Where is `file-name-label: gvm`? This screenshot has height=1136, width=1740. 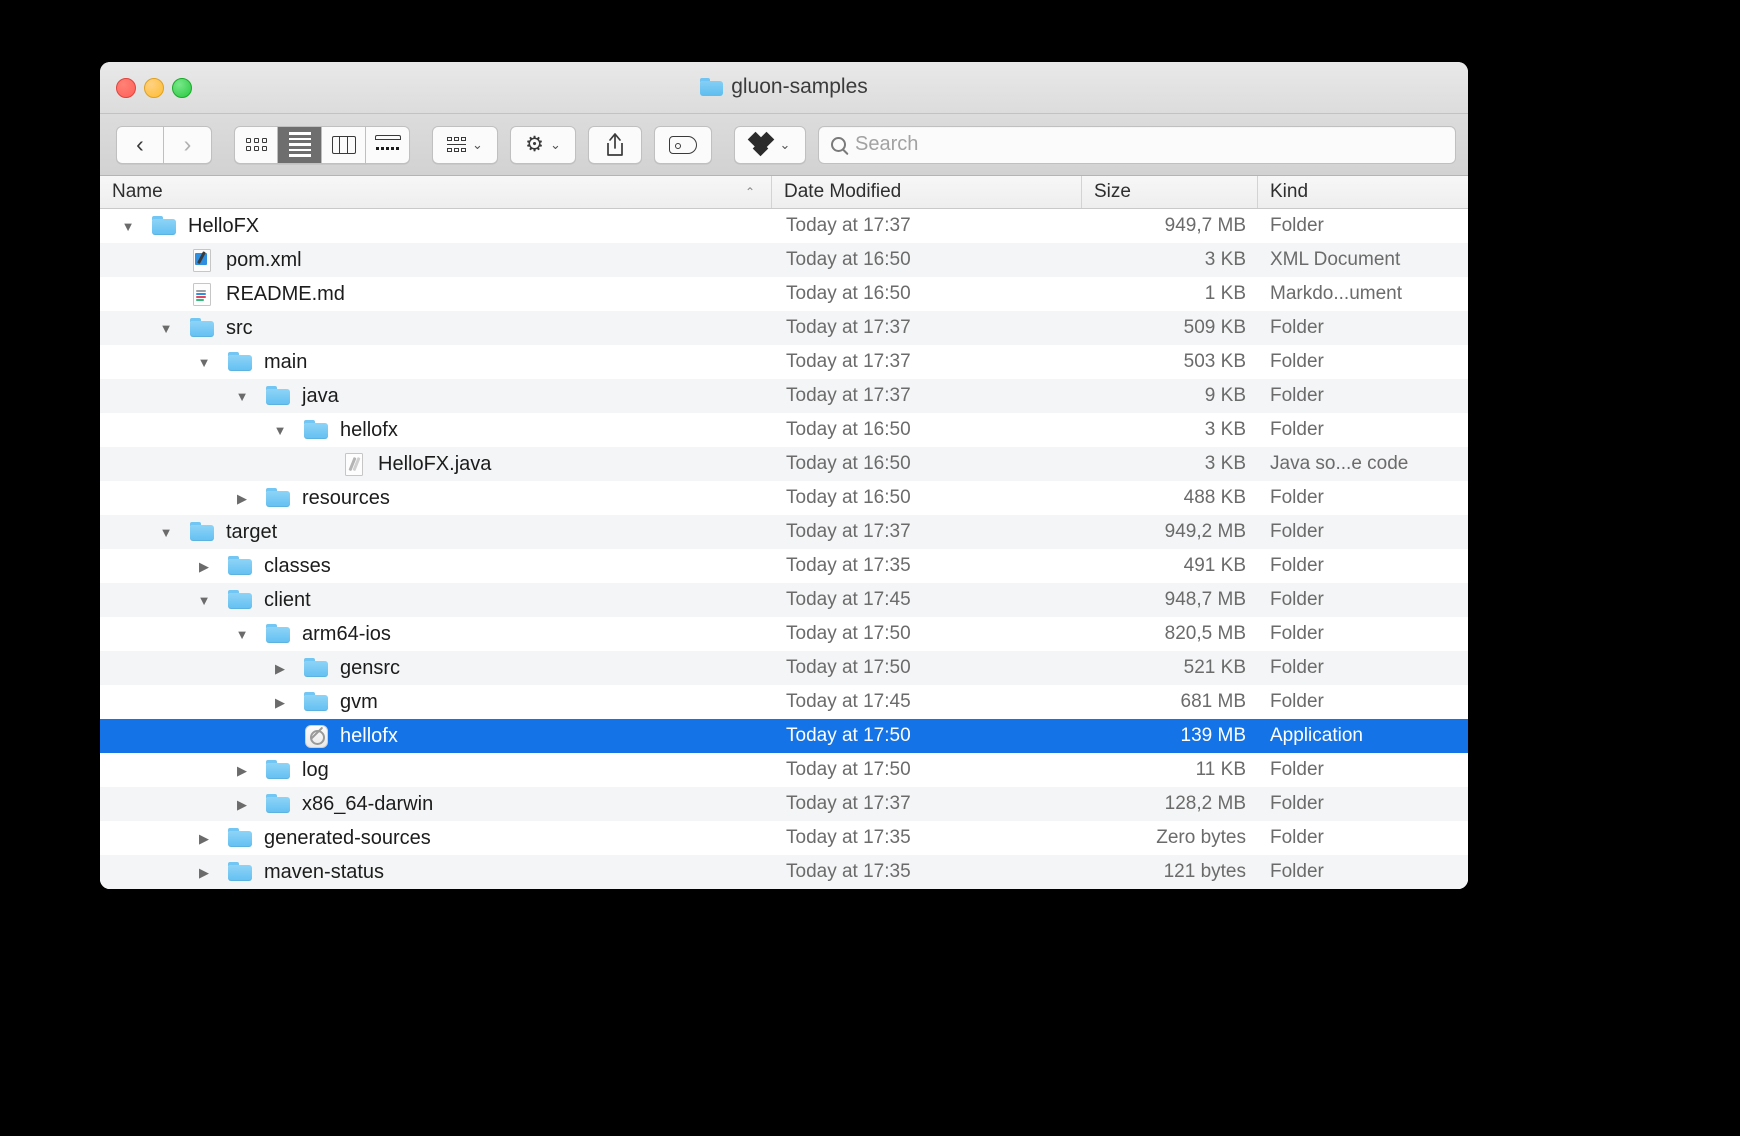
file-name-label: gvm is located at coordinates (359, 701).